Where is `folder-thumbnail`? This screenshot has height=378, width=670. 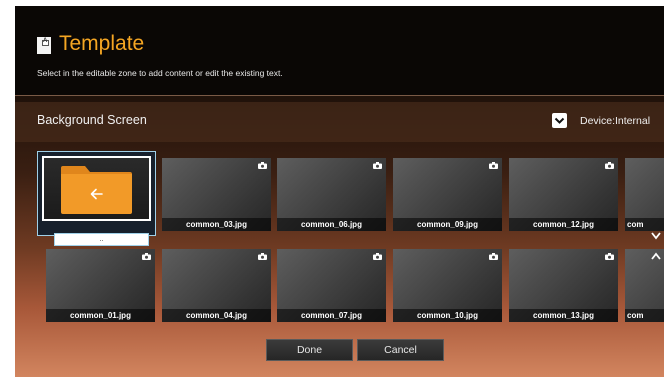
folder-thumbnail is located at coordinates (96, 188).